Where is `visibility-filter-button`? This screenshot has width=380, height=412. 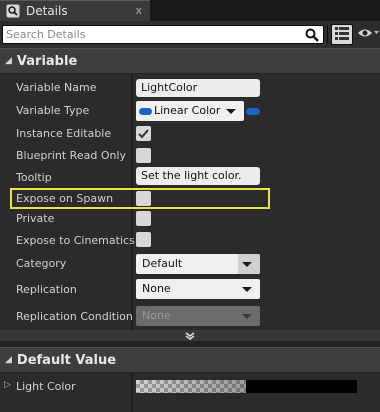 visibility-filter-button is located at coordinates (368, 34).